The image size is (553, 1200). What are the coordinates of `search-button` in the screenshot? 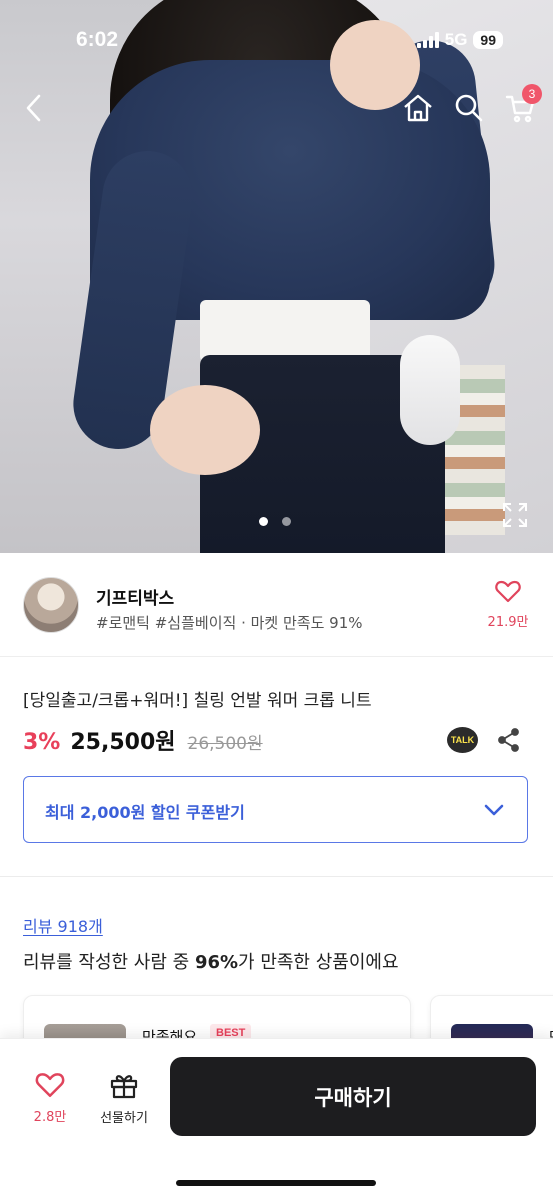 It's located at (469, 108).